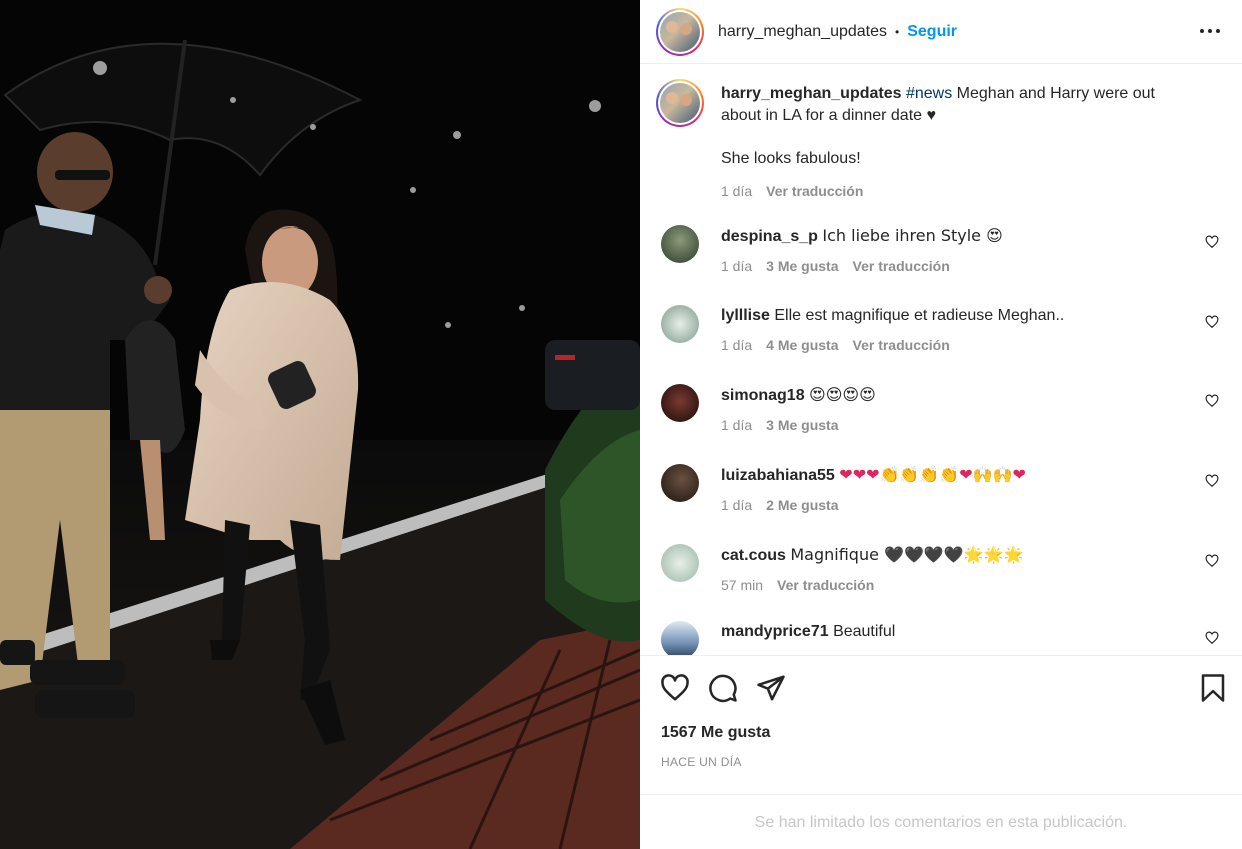 This screenshot has height=849, width=1242. I want to click on commenter-username: lylllise, so click(745, 315).